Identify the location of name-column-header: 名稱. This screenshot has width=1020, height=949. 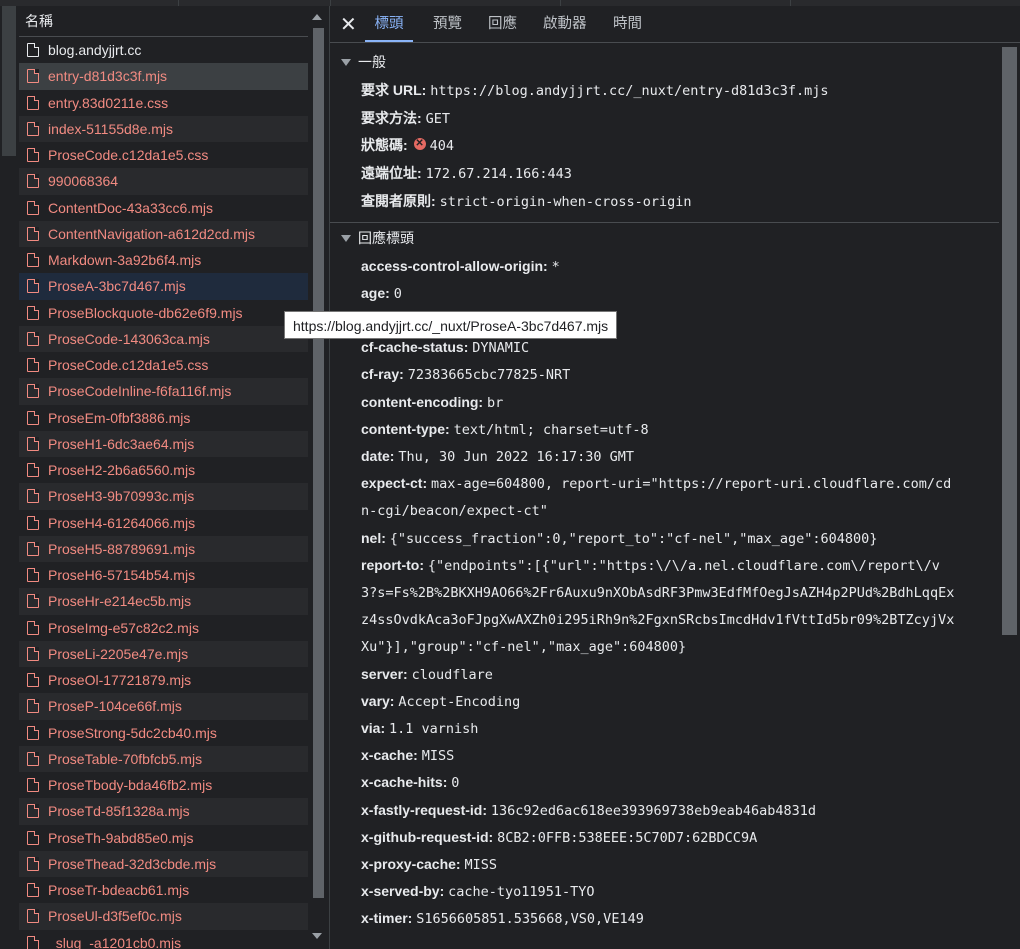
(163, 21).